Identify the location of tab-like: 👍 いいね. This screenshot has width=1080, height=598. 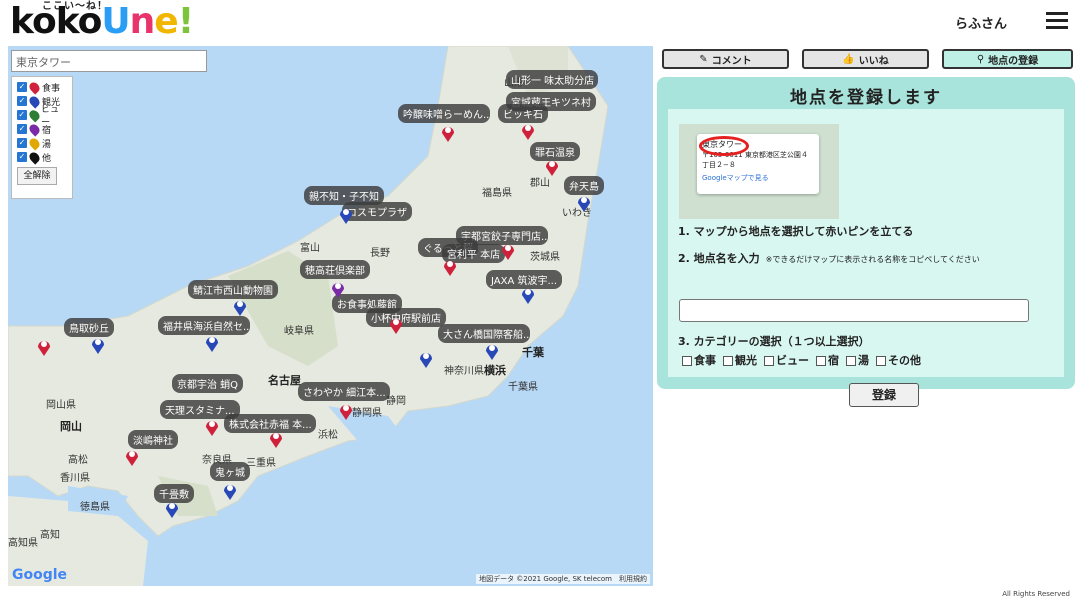
(865, 59).